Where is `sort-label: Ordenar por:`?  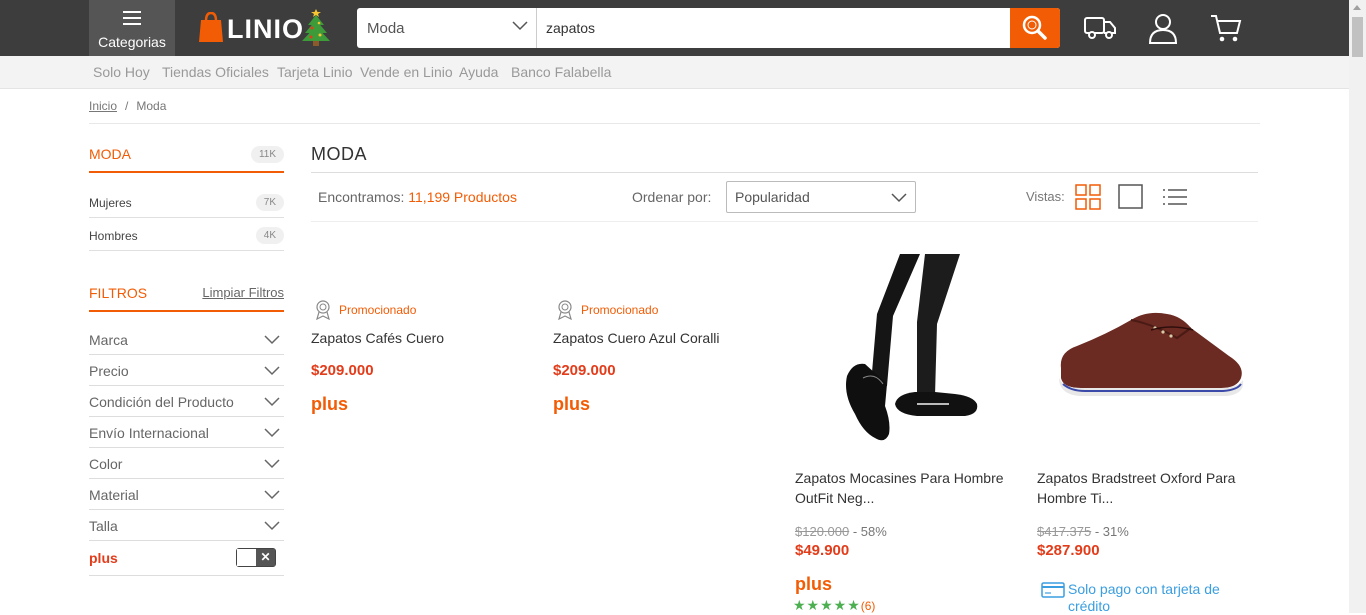
sort-label: Ordenar por: is located at coordinates (672, 197).